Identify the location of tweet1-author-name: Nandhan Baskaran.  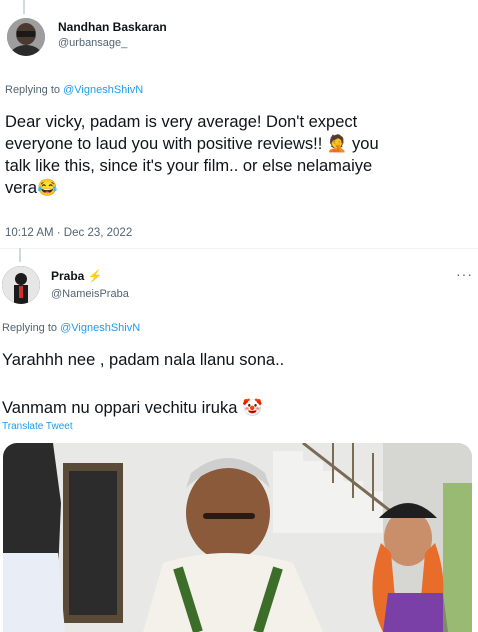
(112, 27).